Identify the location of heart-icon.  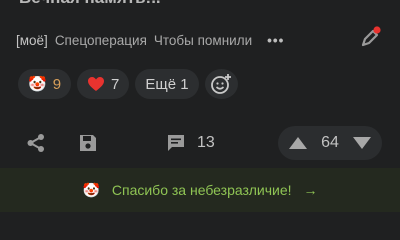
(96, 84).